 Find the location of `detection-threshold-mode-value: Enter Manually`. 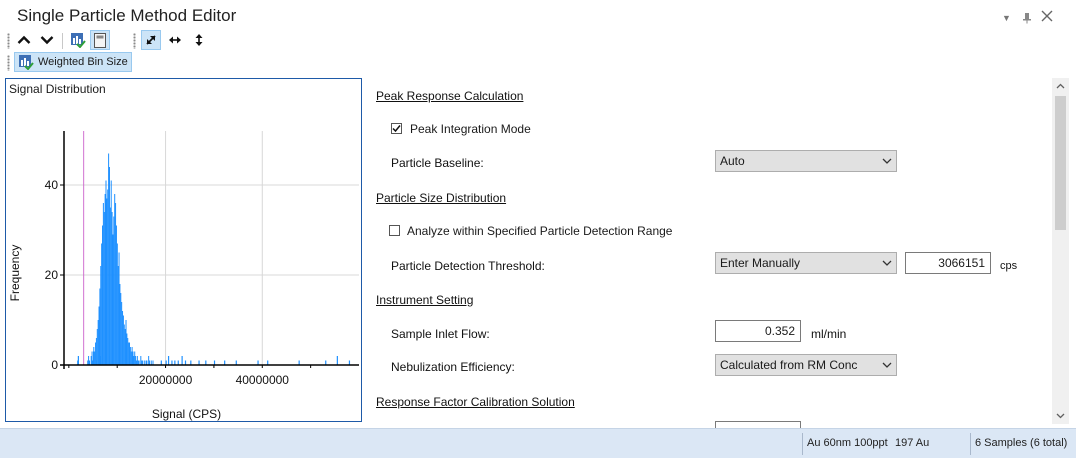

detection-threshold-mode-value: Enter Manually is located at coordinates (760, 263).